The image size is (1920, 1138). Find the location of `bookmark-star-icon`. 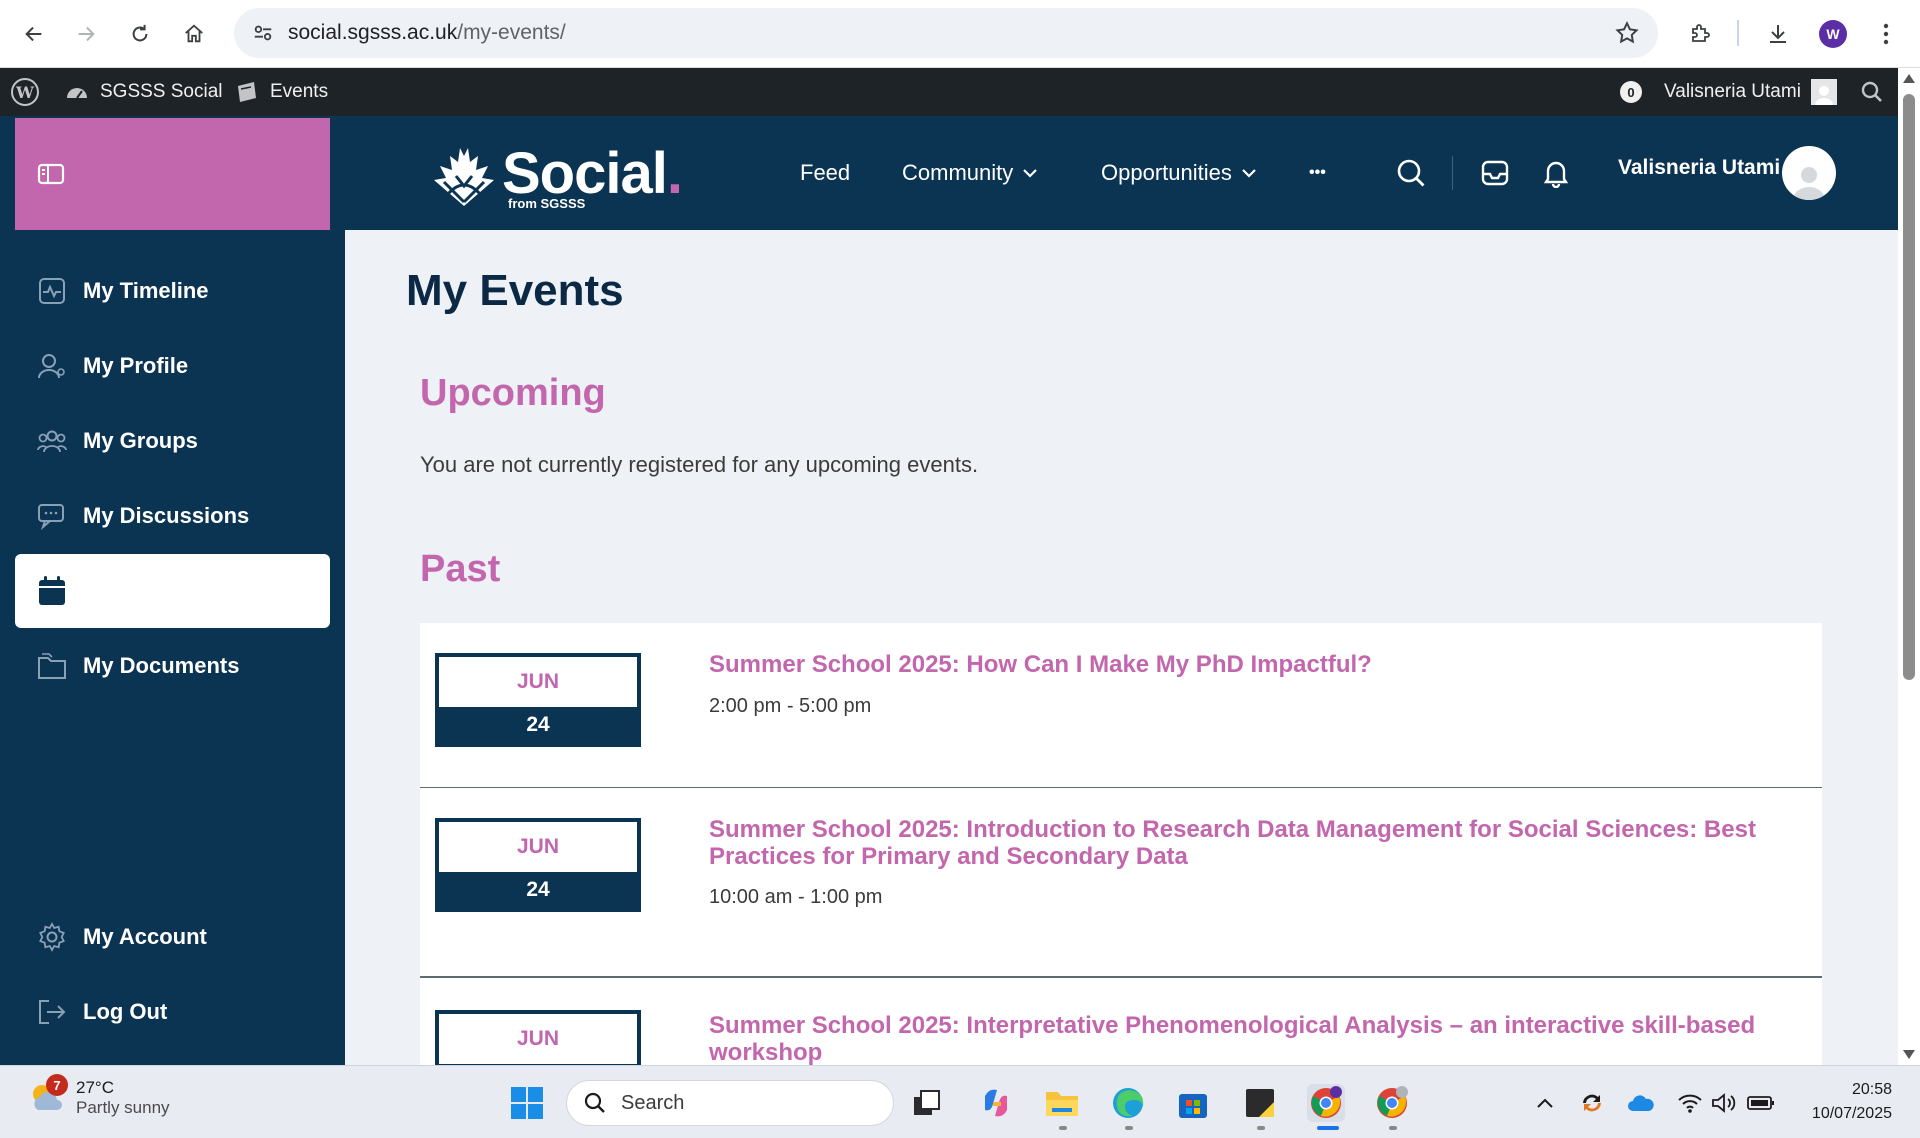

bookmark-star-icon is located at coordinates (1627, 33).